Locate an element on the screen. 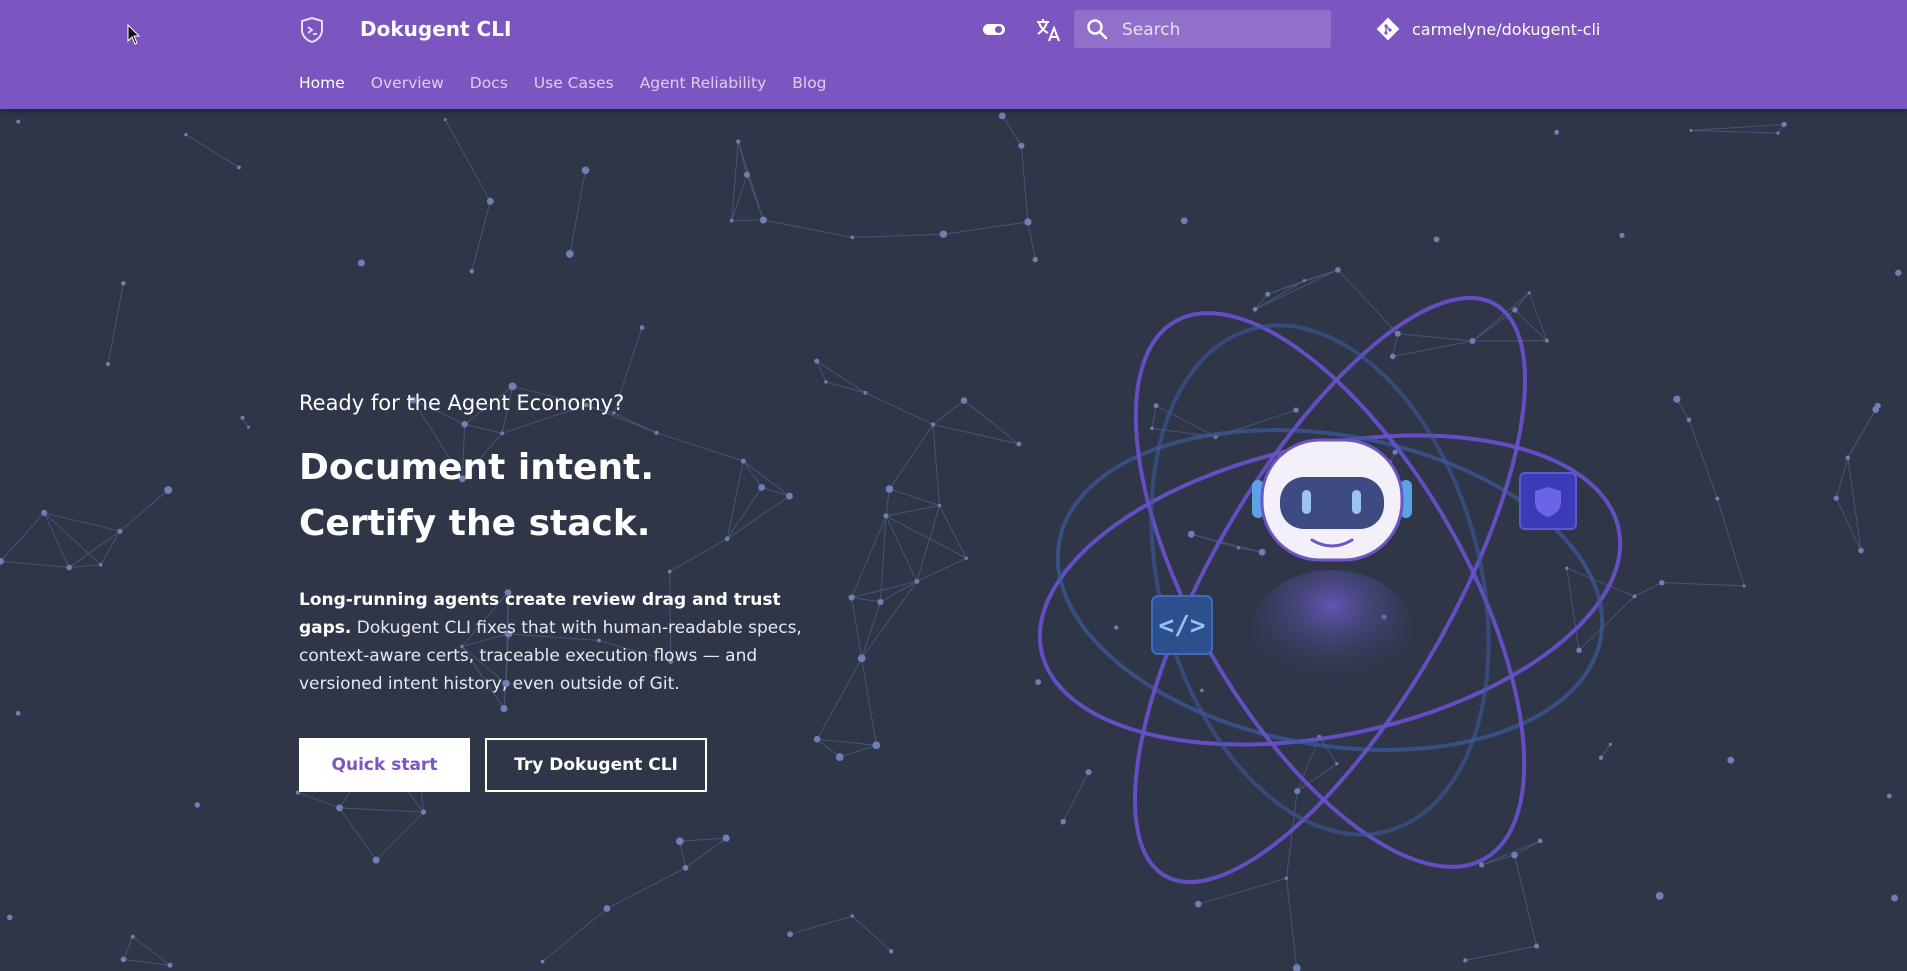  search-box is located at coordinates (1202, 30).